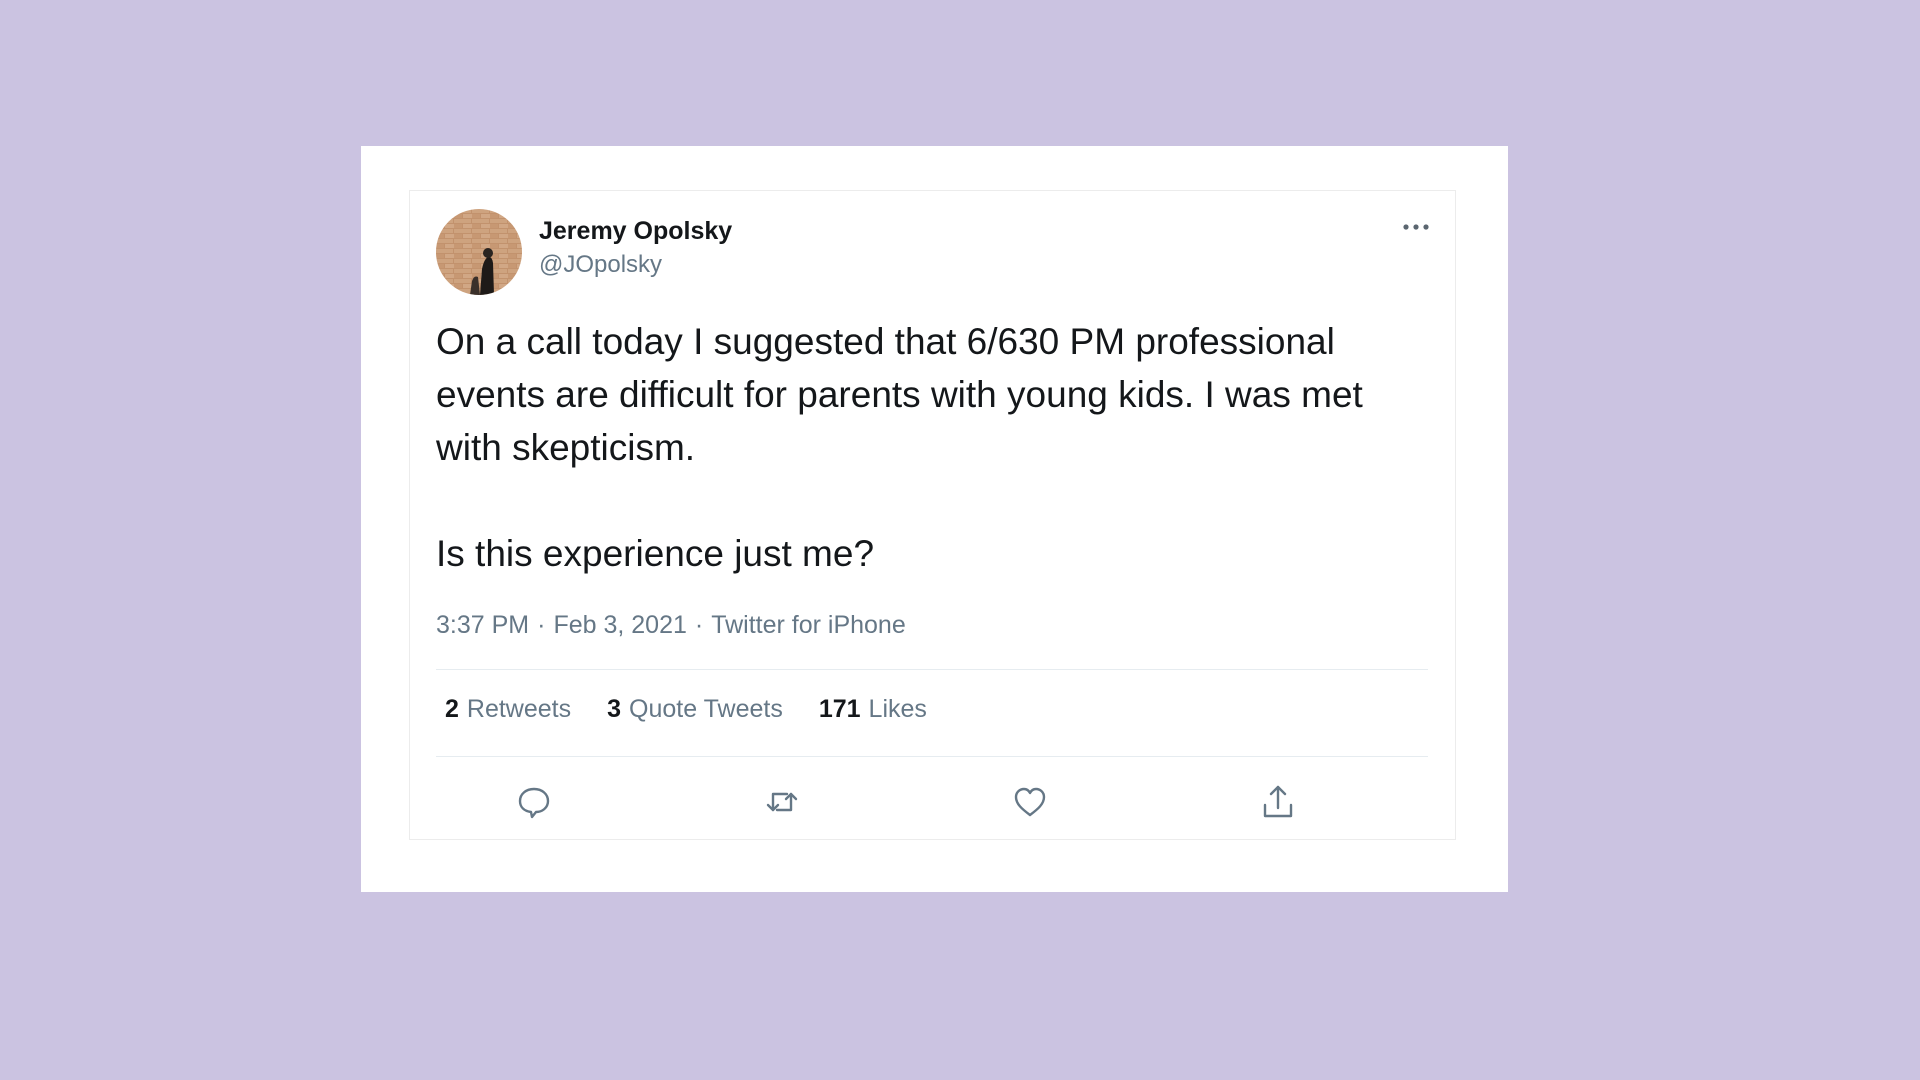 This screenshot has height=1080, width=1920. I want to click on reply-icon, so click(534, 802).